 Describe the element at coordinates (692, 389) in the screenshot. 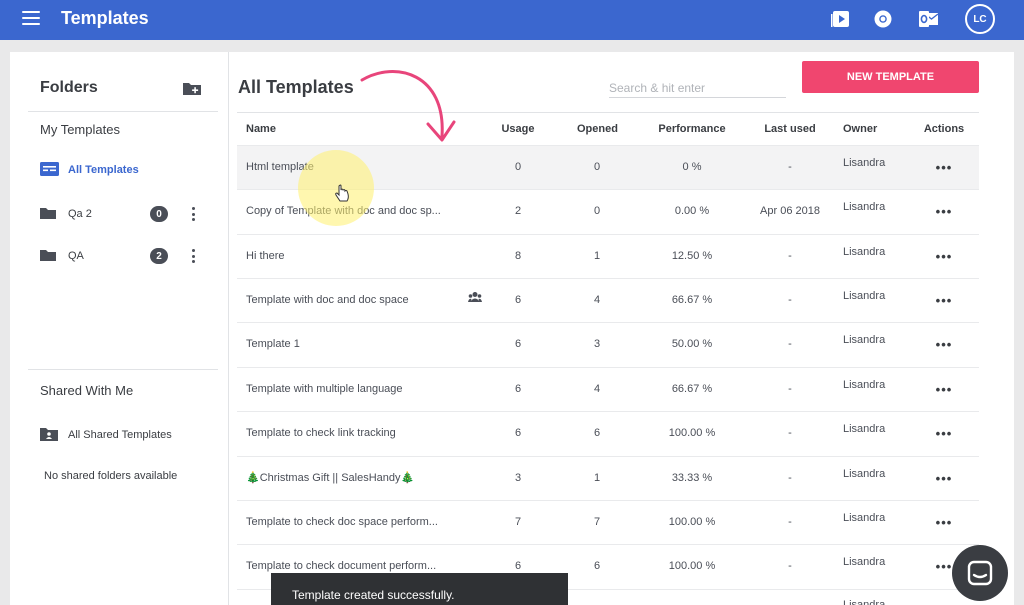

I see `performance-cell: 66.67 %` at that location.